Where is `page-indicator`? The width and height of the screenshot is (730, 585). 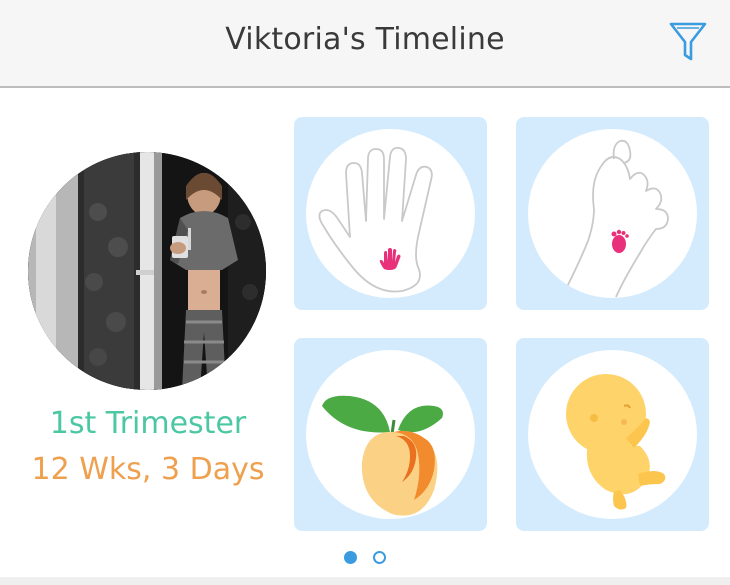 page-indicator is located at coordinates (365, 558).